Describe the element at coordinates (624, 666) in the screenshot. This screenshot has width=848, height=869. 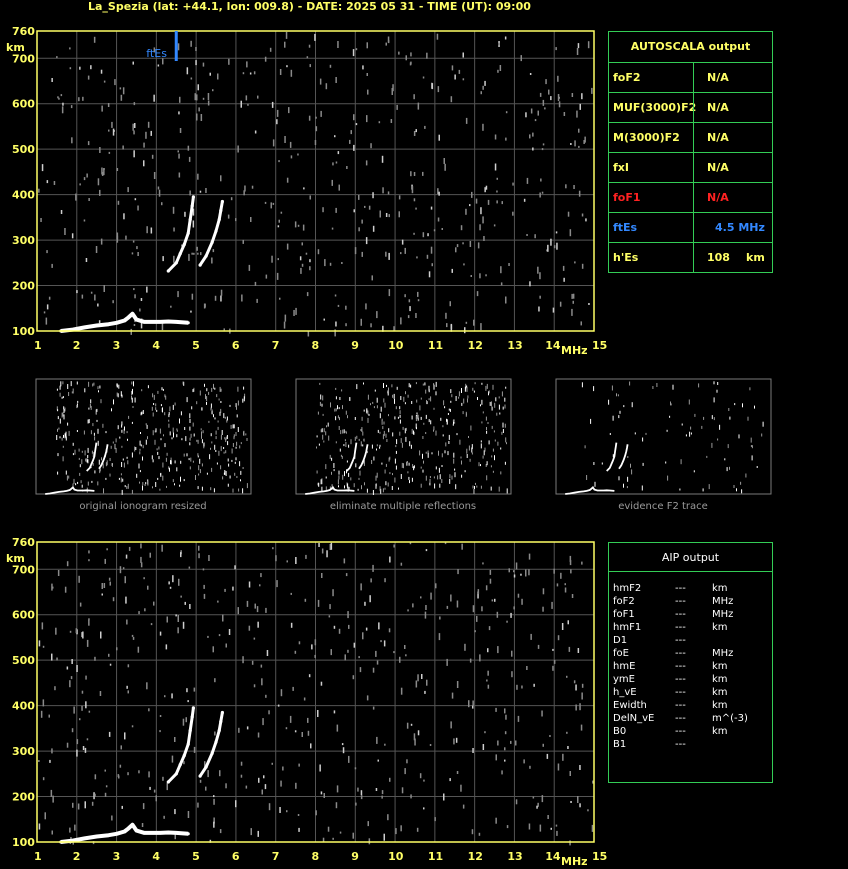
I see `aip-key: hmE` at that location.